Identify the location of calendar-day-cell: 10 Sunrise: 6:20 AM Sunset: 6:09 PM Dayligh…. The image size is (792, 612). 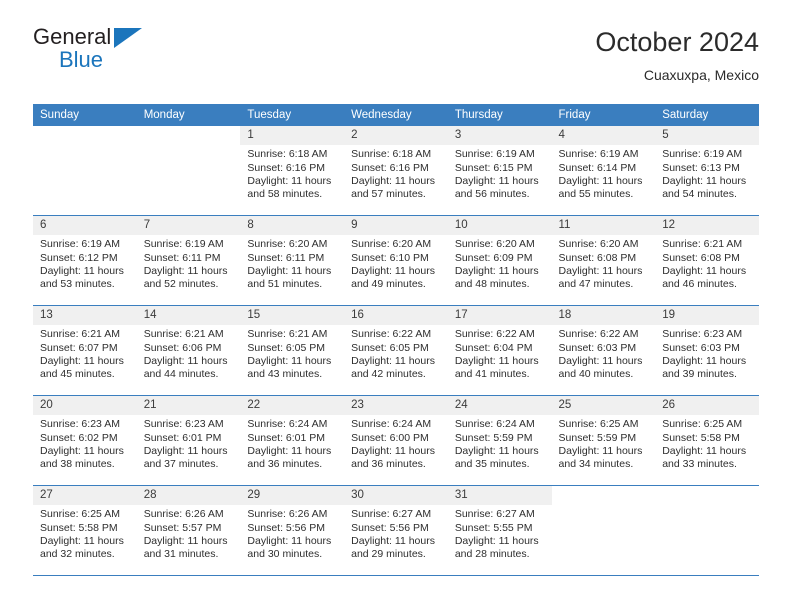
(499, 260).